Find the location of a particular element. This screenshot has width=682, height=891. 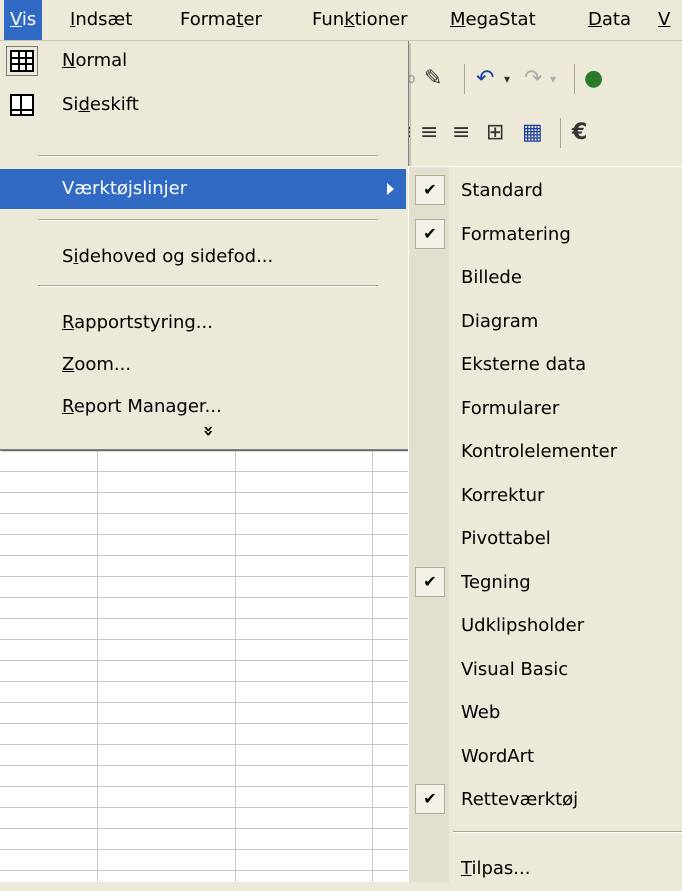

menu-item-label: Normal is located at coordinates (95, 60).